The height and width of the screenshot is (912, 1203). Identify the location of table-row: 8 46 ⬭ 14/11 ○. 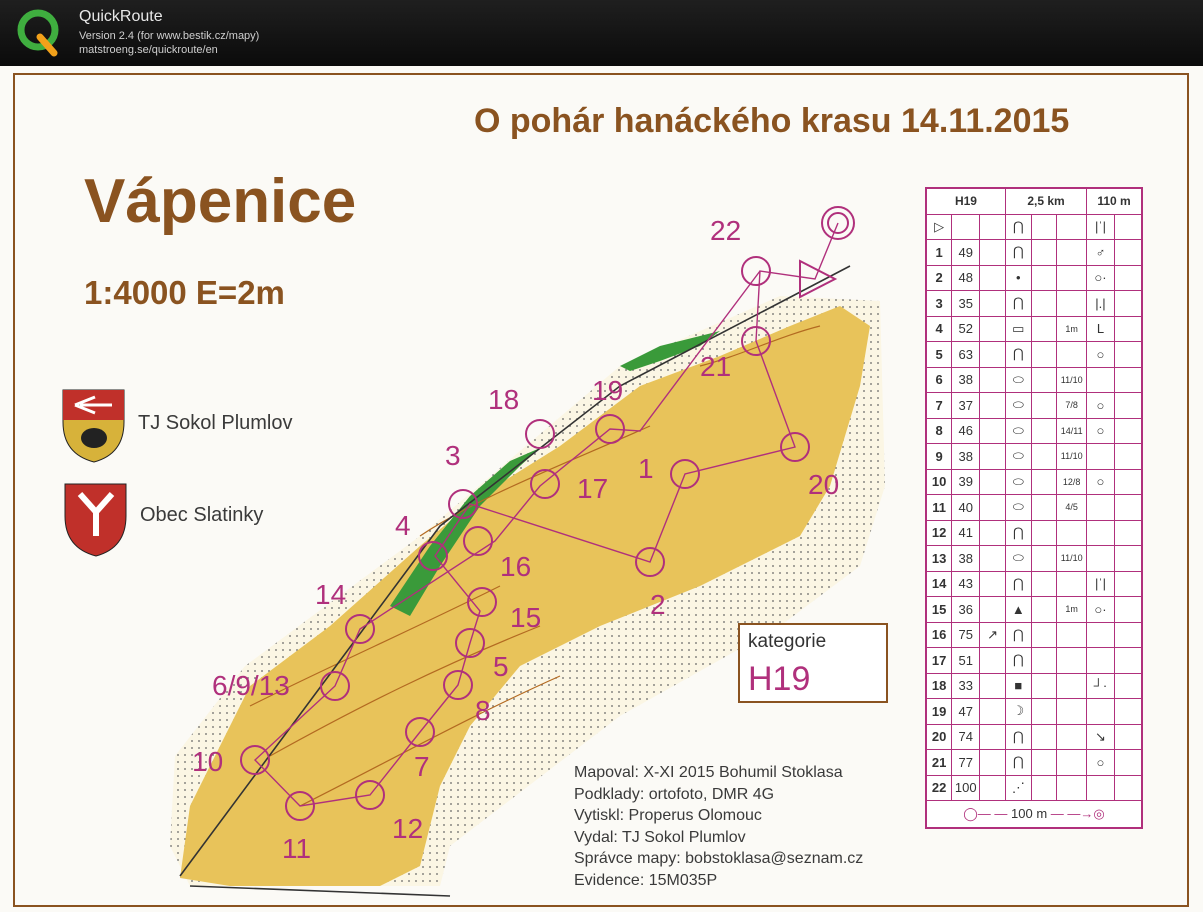
(1034, 430).